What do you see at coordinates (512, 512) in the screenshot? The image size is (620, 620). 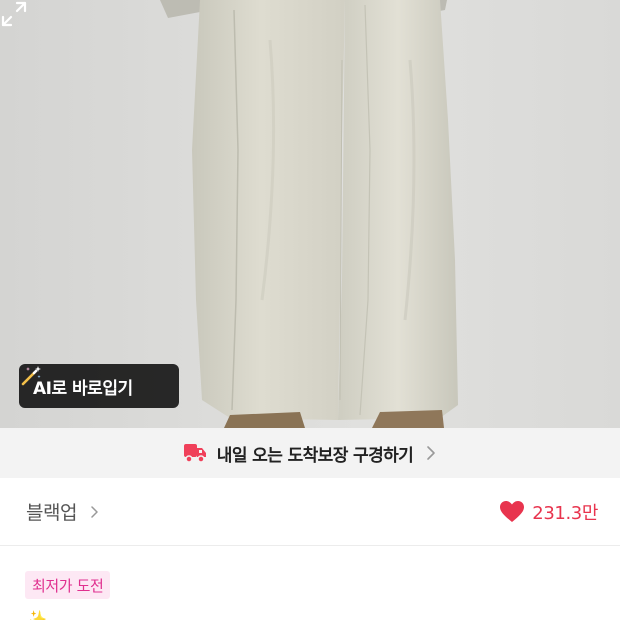 I see `heart-icon` at bounding box center [512, 512].